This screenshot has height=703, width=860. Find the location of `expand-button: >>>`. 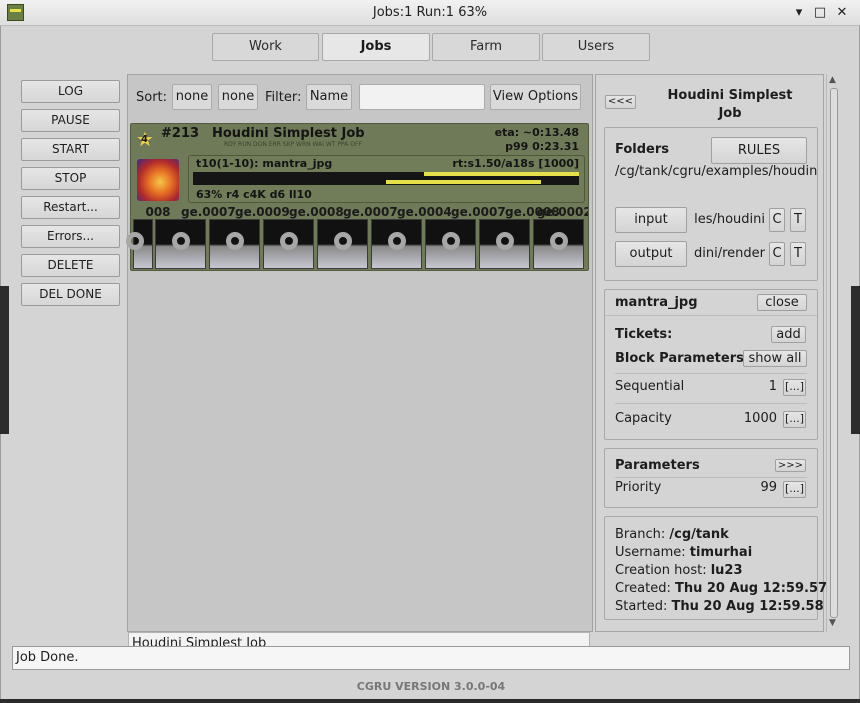

expand-button: >>> is located at coordinates (790, 465).